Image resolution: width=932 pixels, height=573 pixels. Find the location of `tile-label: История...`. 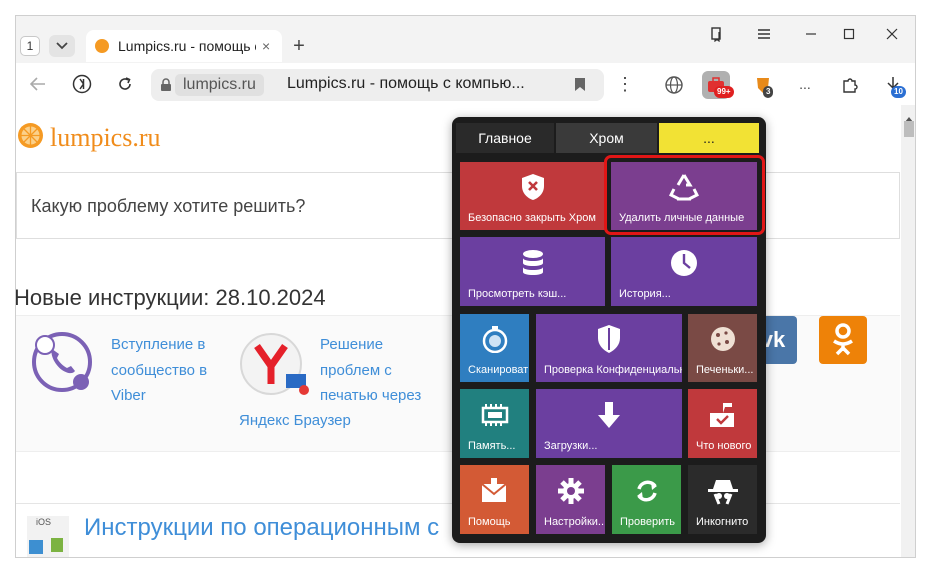

tile-label: История... is located at coordinates (645, 294).